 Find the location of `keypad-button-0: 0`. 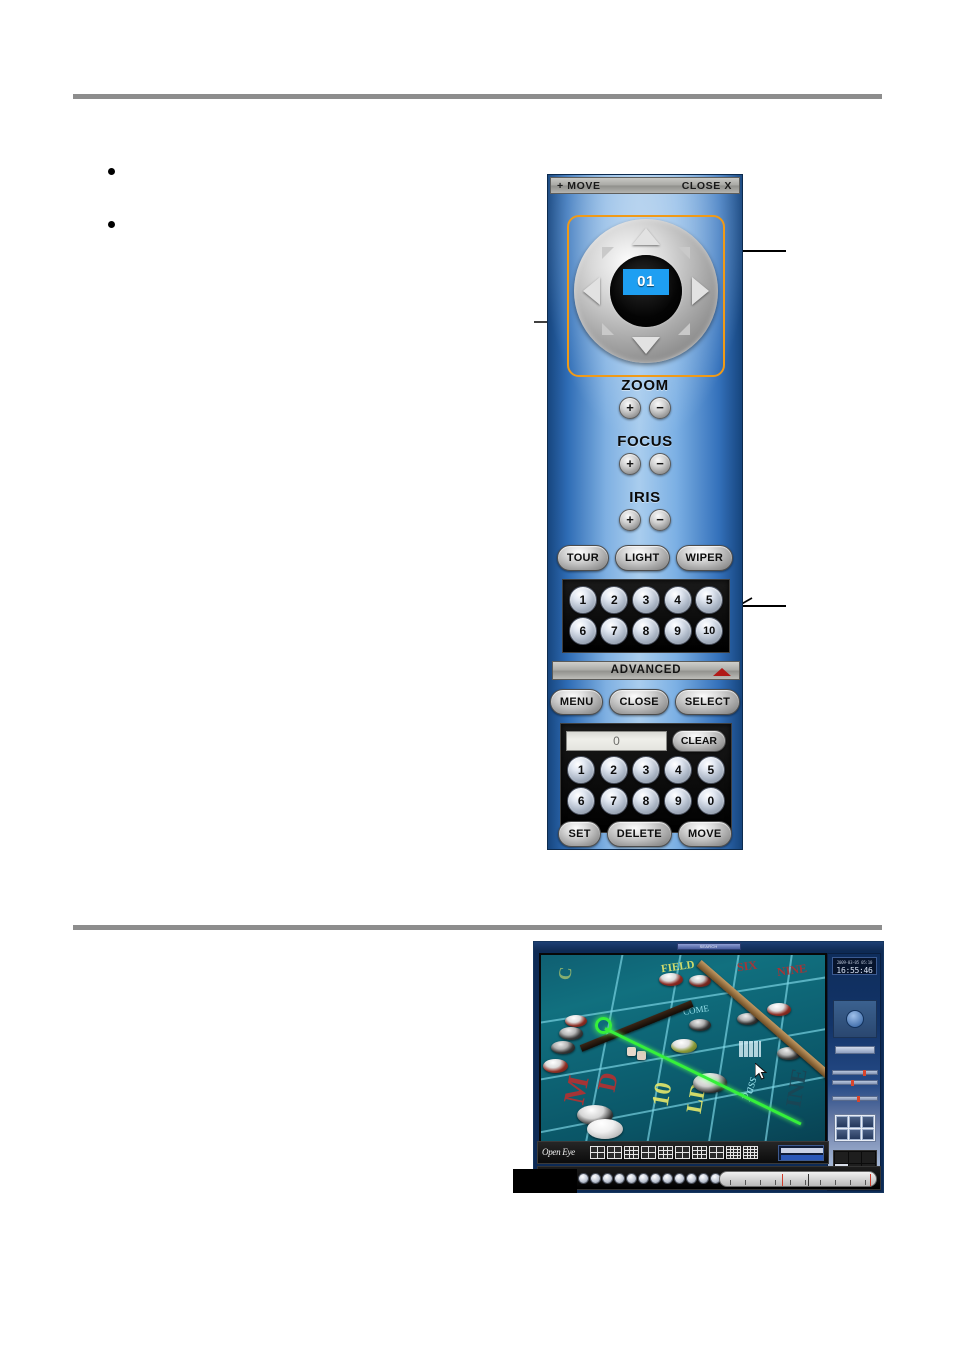

keypad-button-0: 0 is located at coordinates (710, 801).